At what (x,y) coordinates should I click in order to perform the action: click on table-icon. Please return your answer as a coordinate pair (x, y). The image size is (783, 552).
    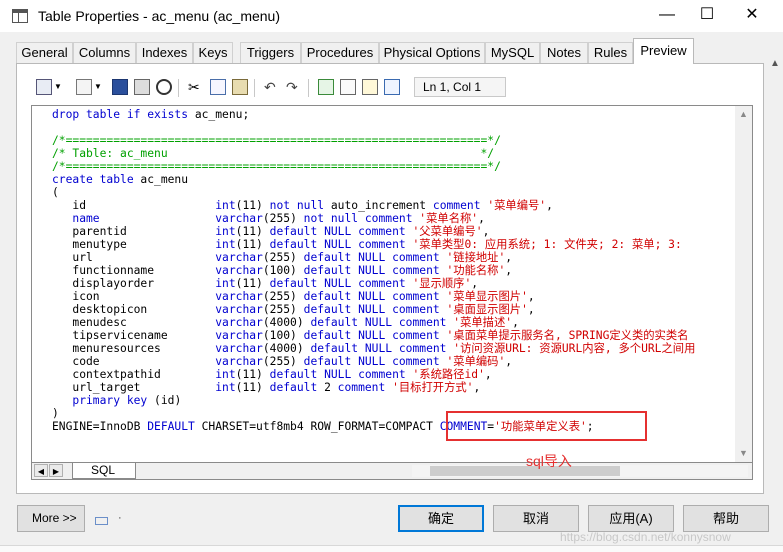
    Looking at the image, I should click on (20, 16).